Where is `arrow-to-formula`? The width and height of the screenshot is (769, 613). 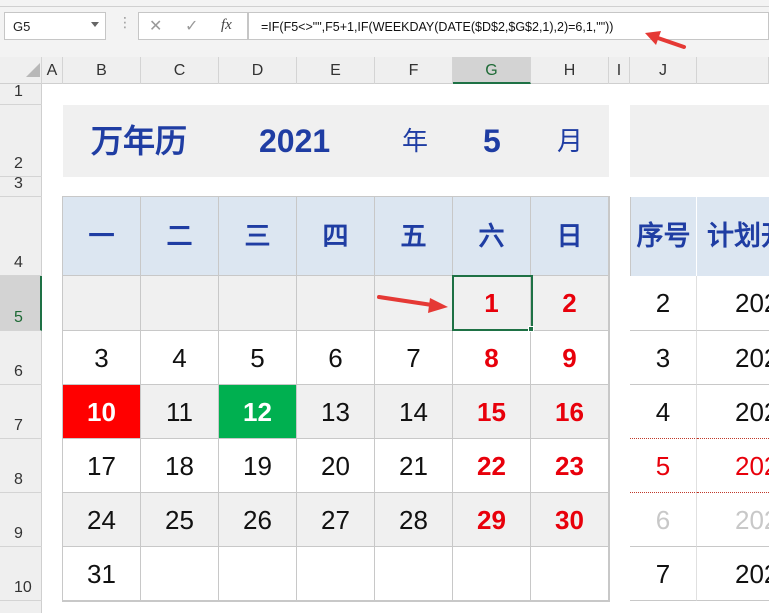
arrow-to-formula is located at coordinates (665, 40).